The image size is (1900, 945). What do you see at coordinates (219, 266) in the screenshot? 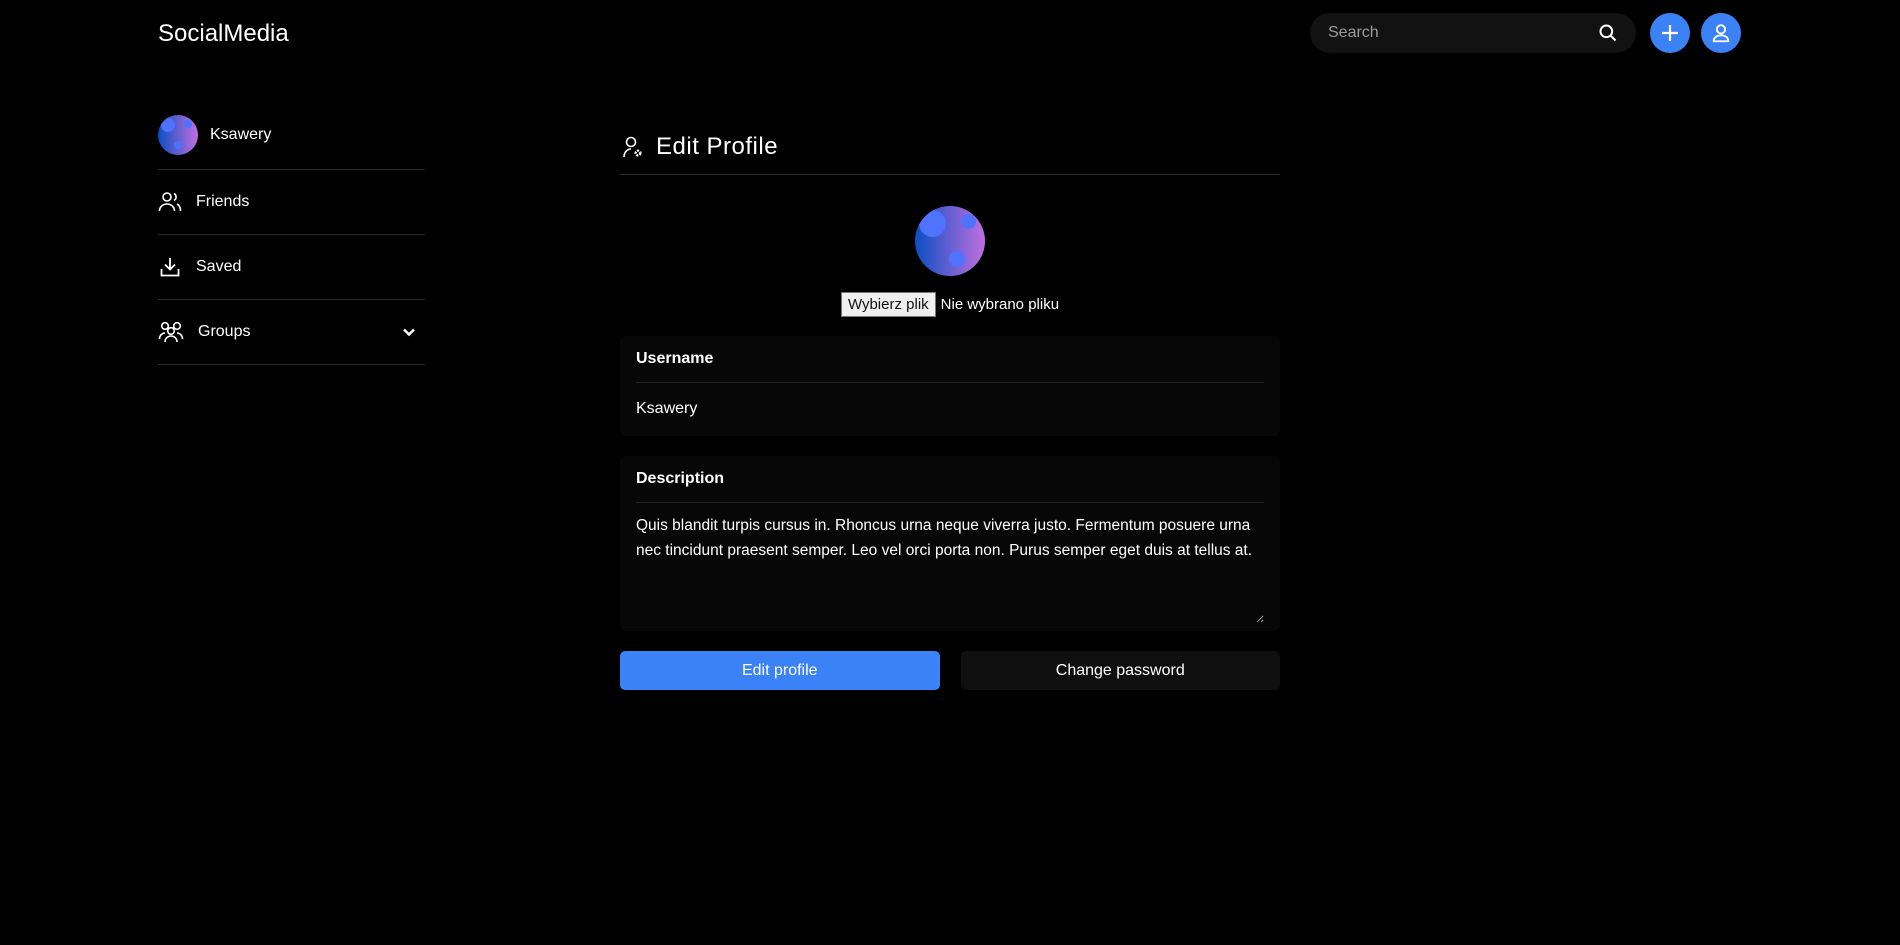
I see `sidebar-item-label: Saved` at bounding box center [219, 266].